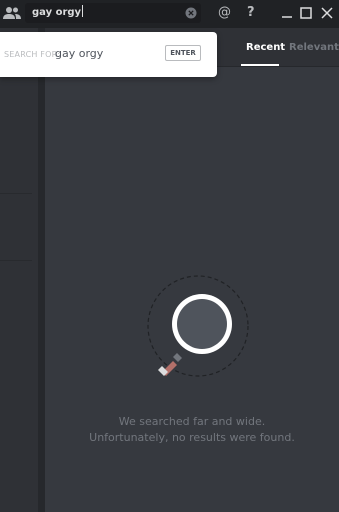  I want to click on empty-state-line2: Unfortunately, no results were found., so click(192, 437).